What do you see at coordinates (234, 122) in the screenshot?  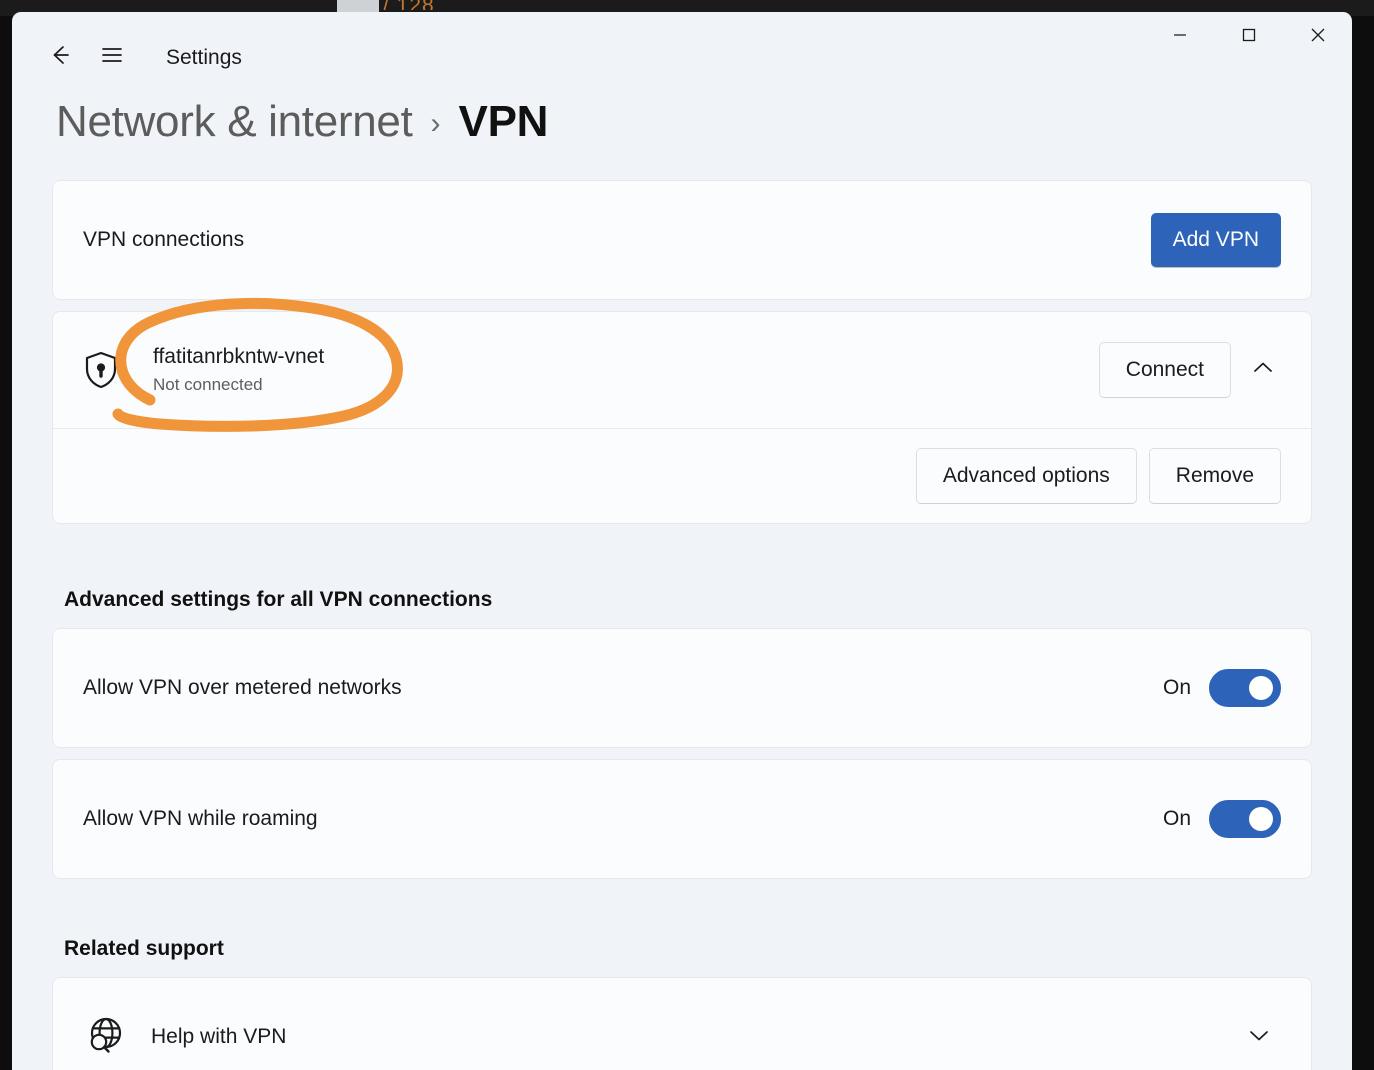 I see `breadcrumb-parent-link: Network & internet` at bounding box center [234, 122].